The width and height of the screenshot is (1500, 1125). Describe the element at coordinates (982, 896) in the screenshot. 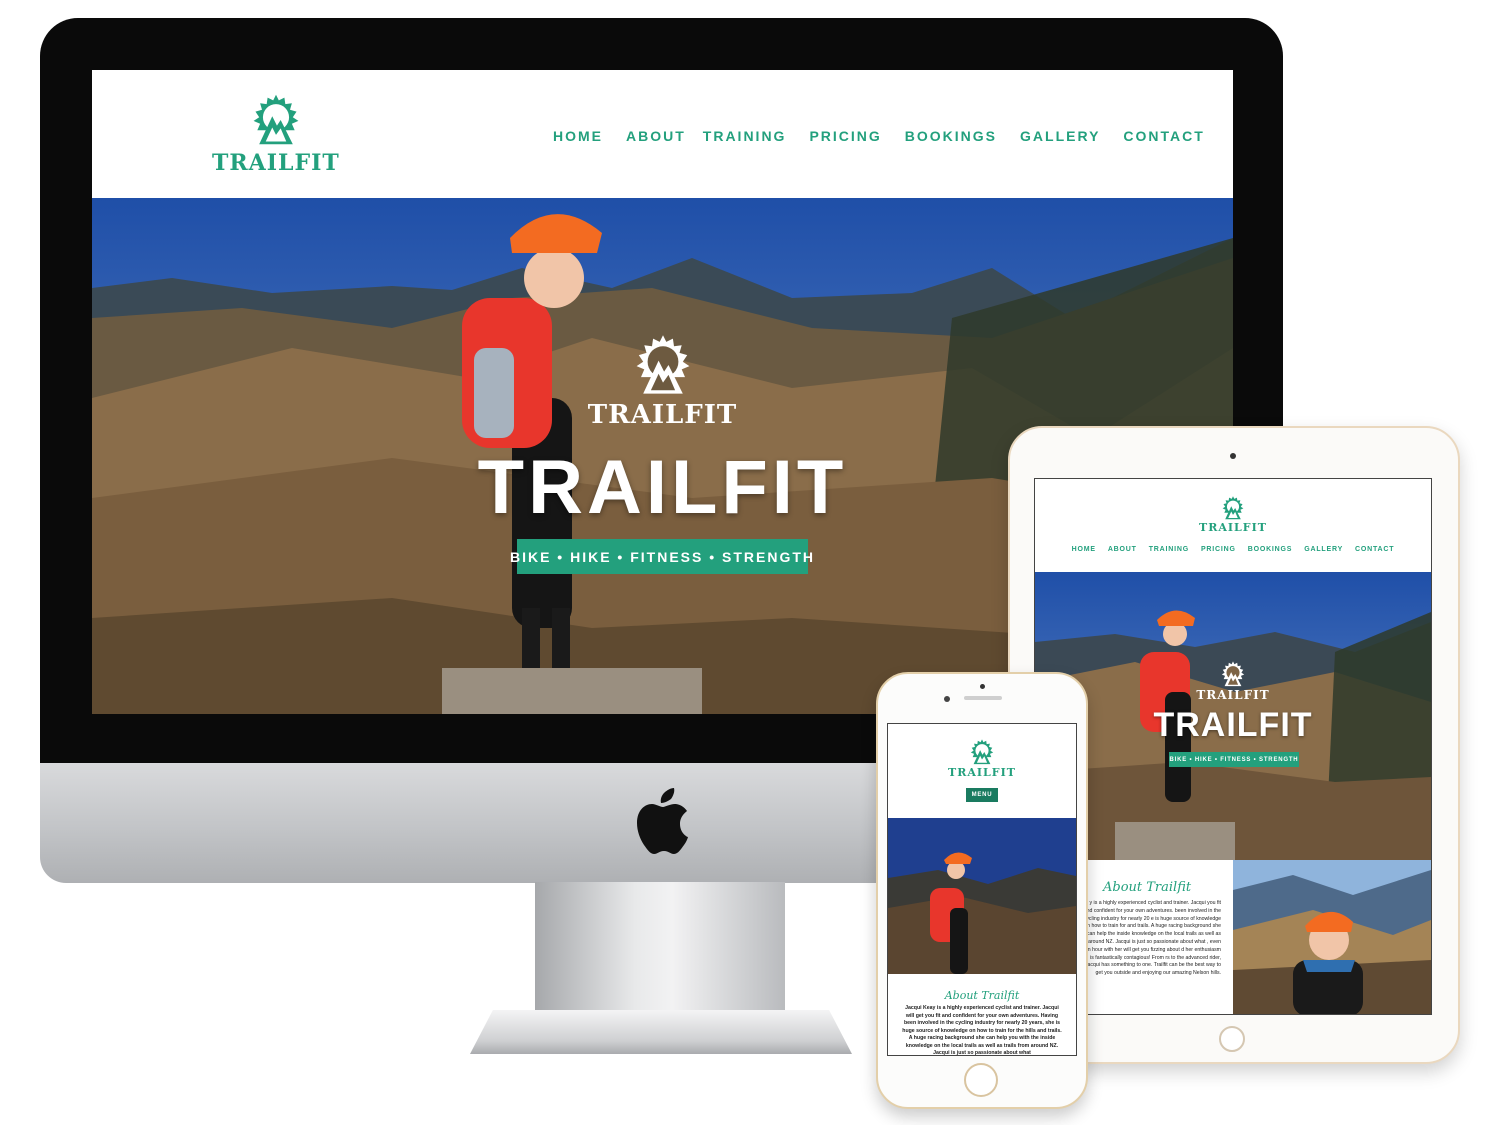

I see `hero-image` at that location.